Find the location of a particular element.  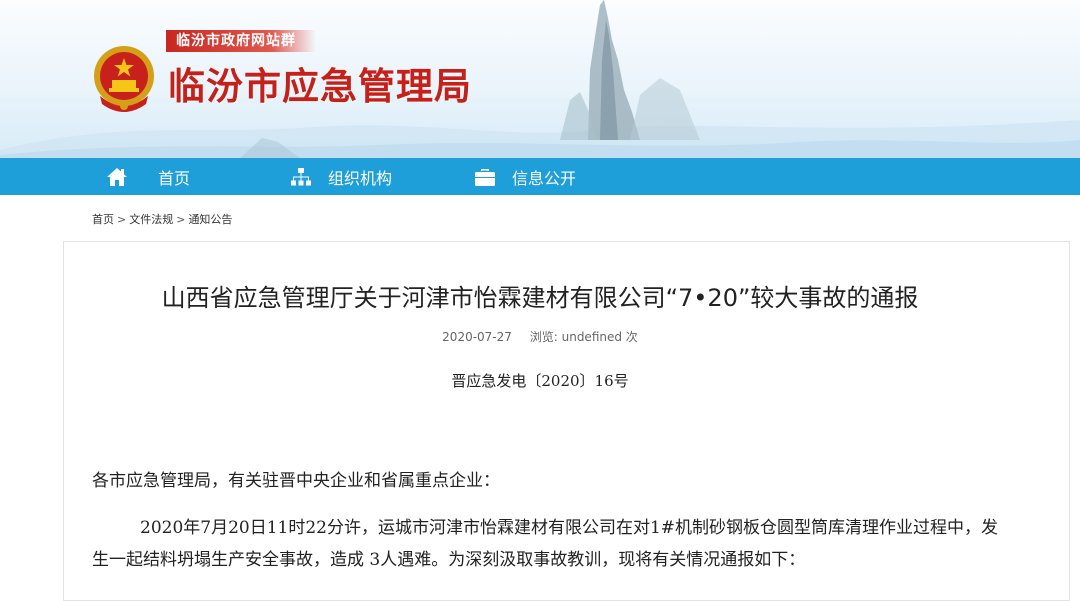

breadcrumb: 首页 > 文件法规 > 通知公告 is located at coordinates (162, 219).